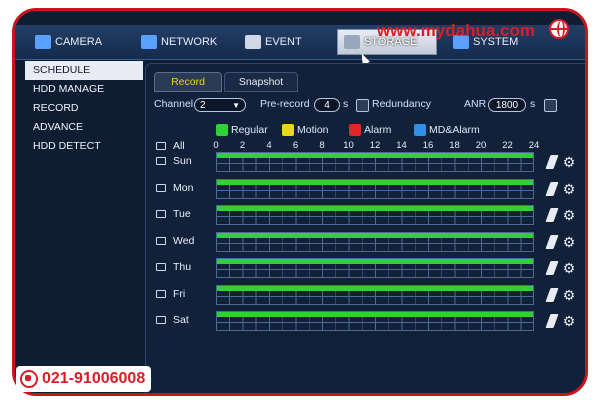 This screenshot has width=600, height=400. I want to click on camera-icon, so click(43, 42).